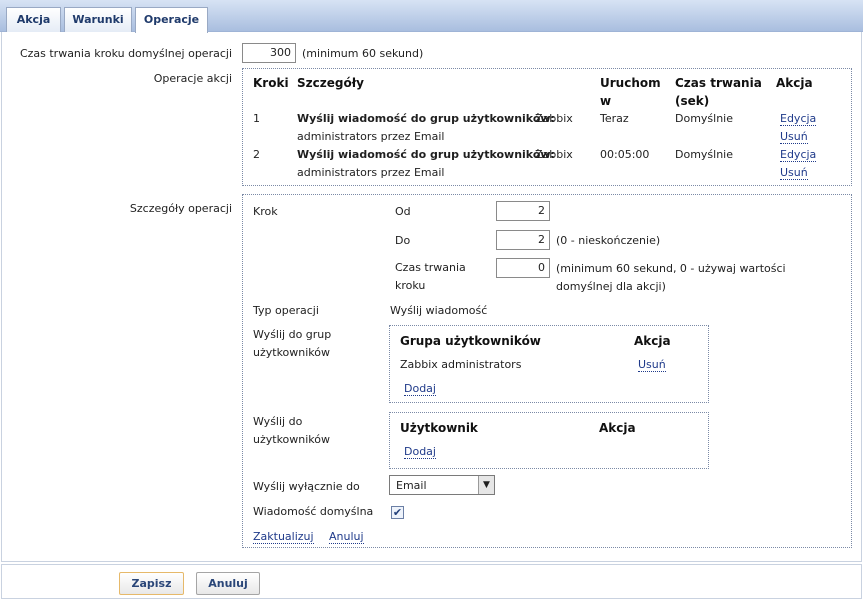 The width and height of the screenshot is (863, 600). I want to click on col-user-group: Grupa użytkowników, so click(470, 341).